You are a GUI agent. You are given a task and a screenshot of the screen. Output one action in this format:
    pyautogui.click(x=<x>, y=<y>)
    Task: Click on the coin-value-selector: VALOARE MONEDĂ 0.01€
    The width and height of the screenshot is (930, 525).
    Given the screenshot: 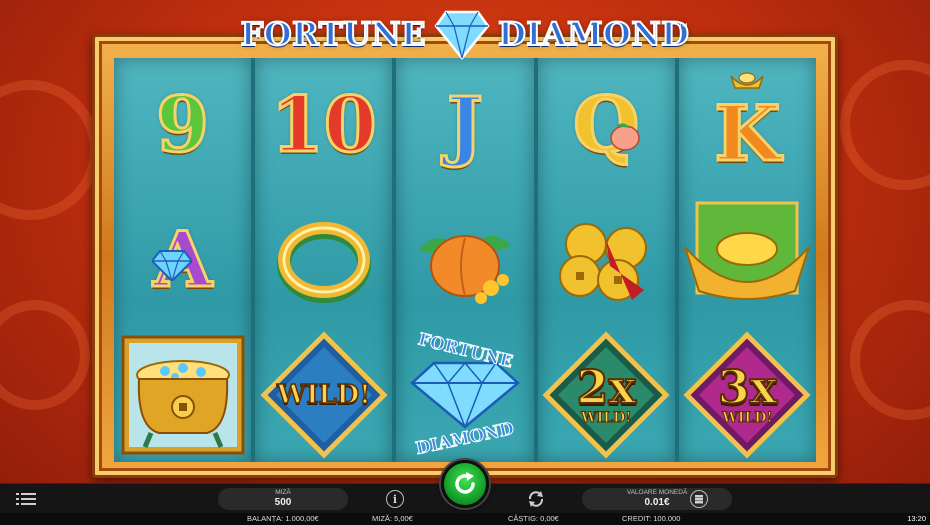 What is the action you would take?
    pyautogui.click(x=657, y=499)
    